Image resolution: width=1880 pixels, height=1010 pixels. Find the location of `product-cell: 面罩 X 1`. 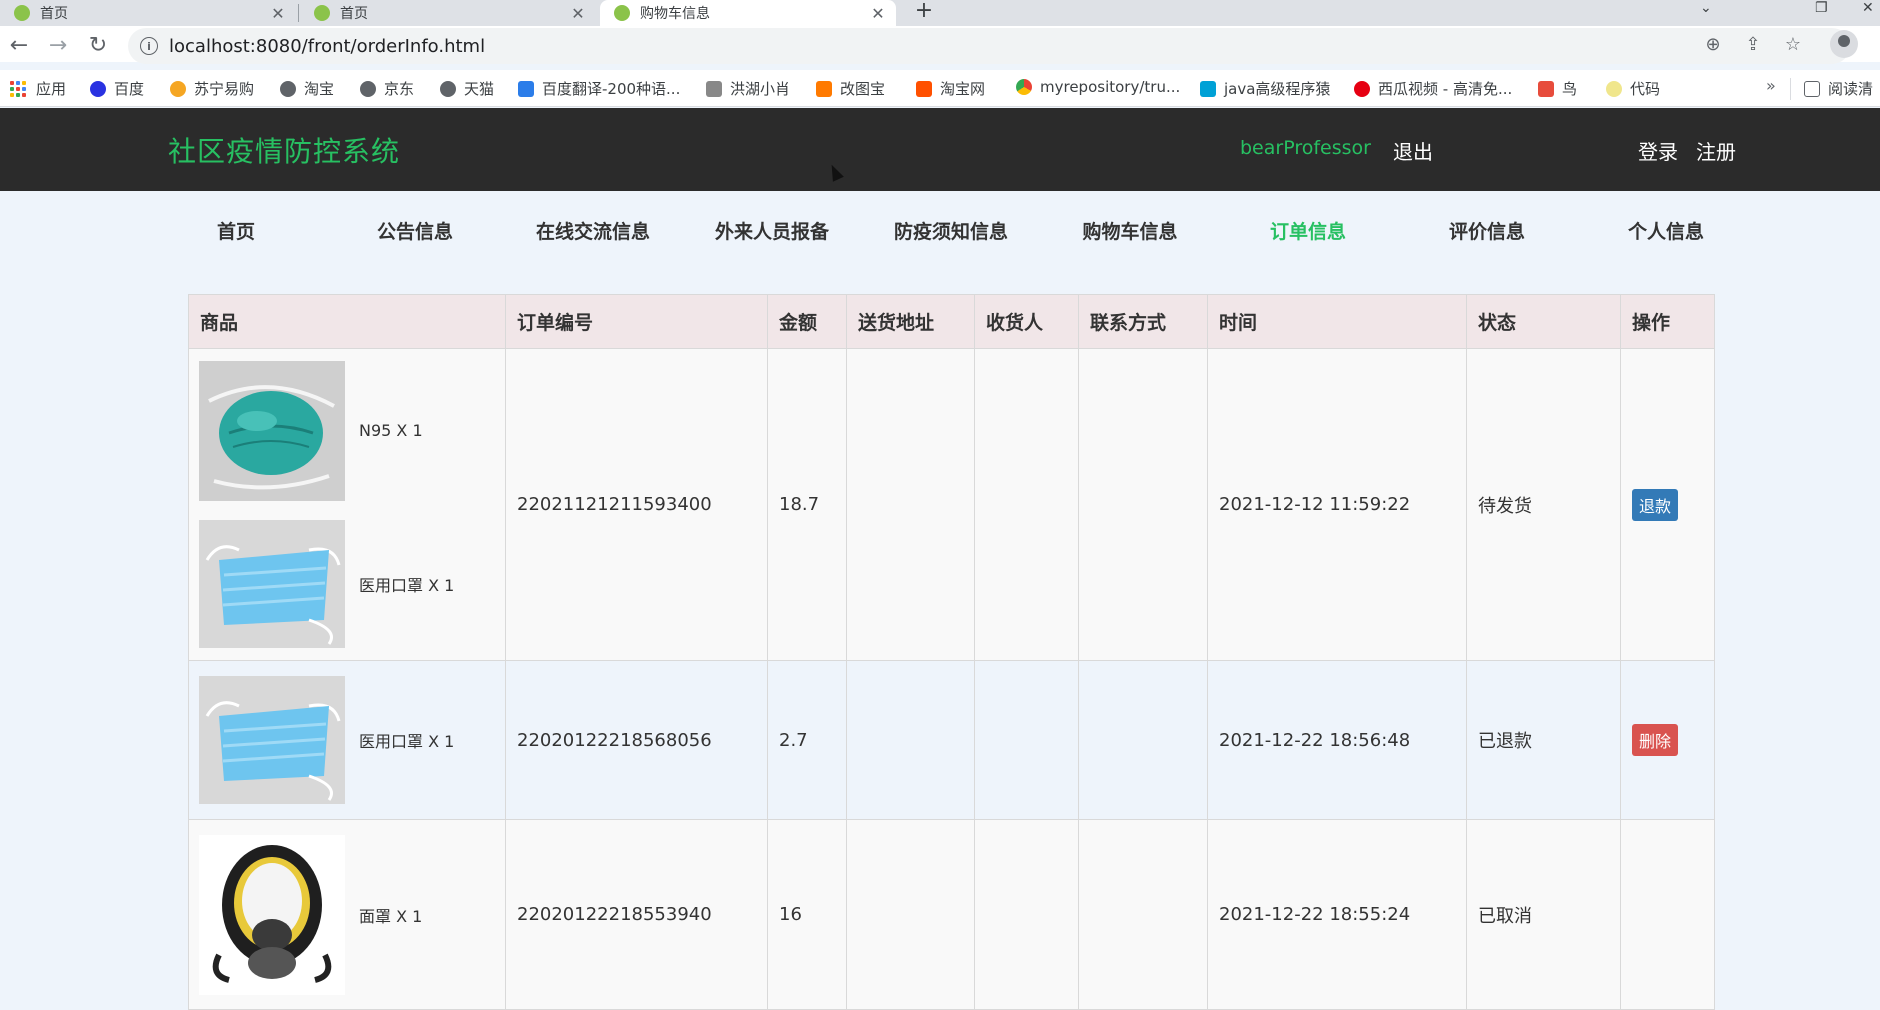

product-cell: 面罩 X 1 is located at coordinates (347, 914).